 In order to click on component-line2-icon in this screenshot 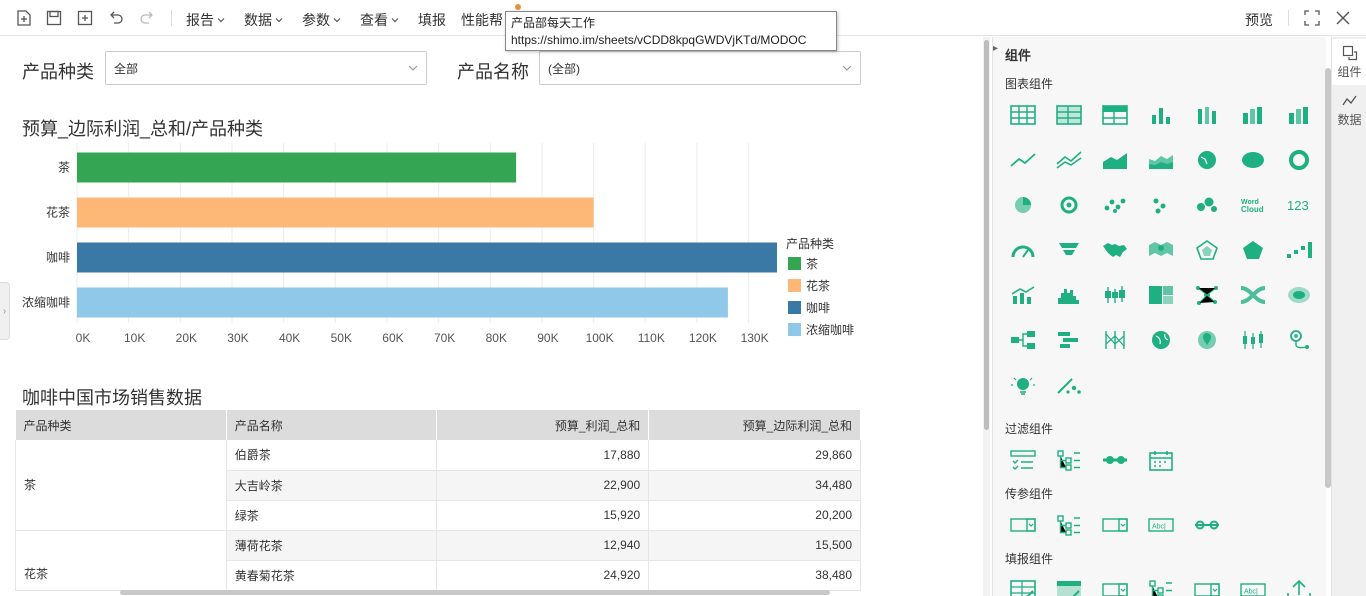, I will do `click(1069, 160)`.